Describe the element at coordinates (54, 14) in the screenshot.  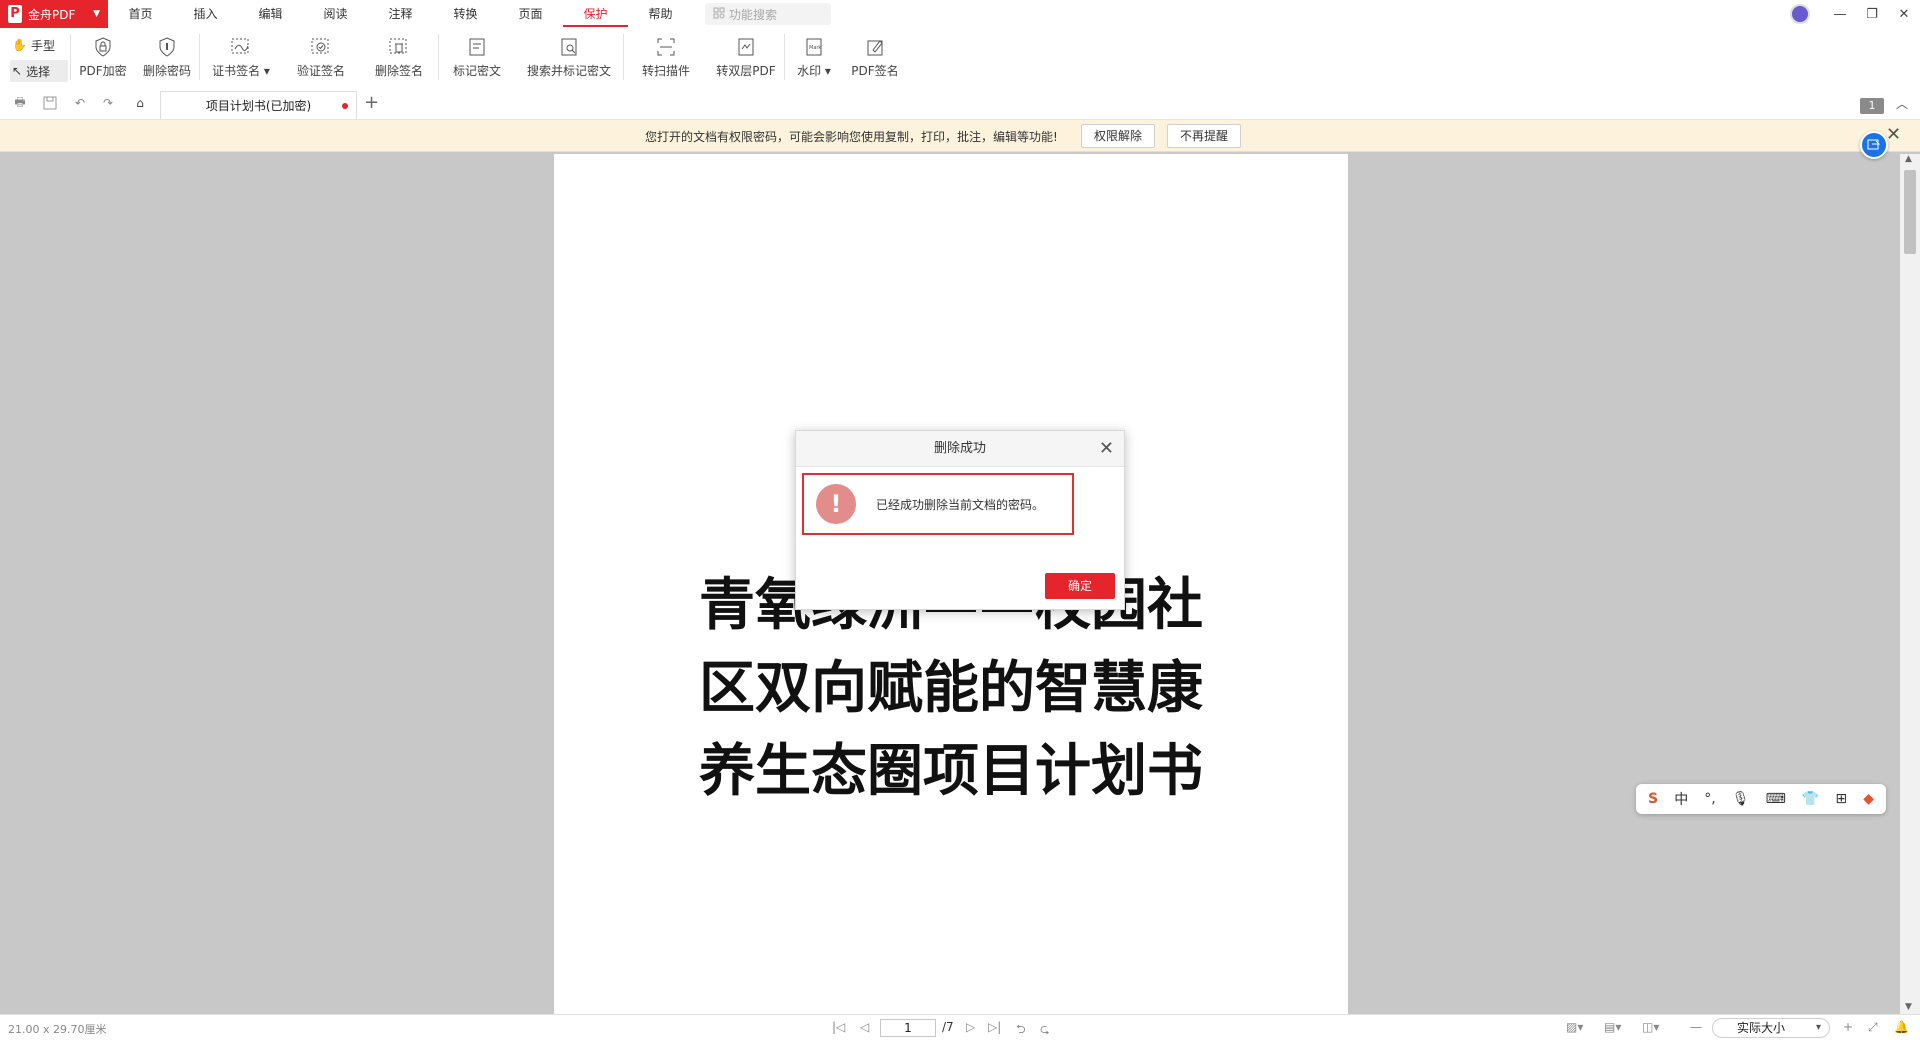
I see `app-menu-button: P 金舟PDF ▼` at that location.